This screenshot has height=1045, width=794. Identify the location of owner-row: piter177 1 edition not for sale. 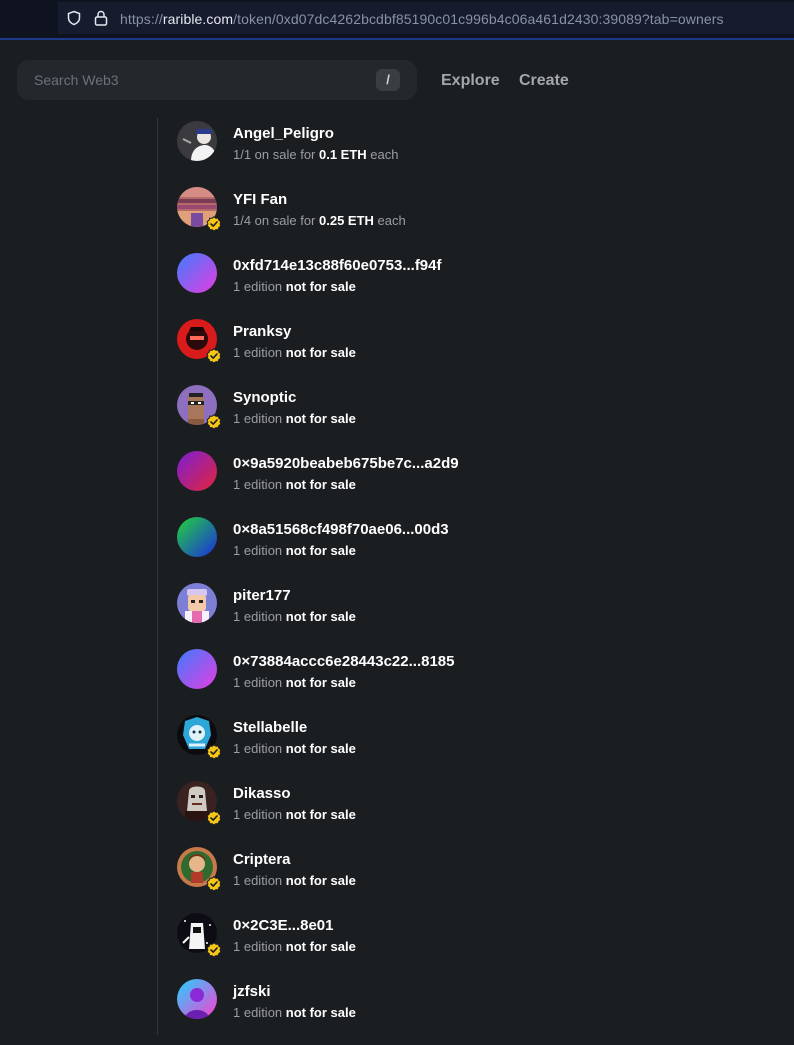
(477, 616).